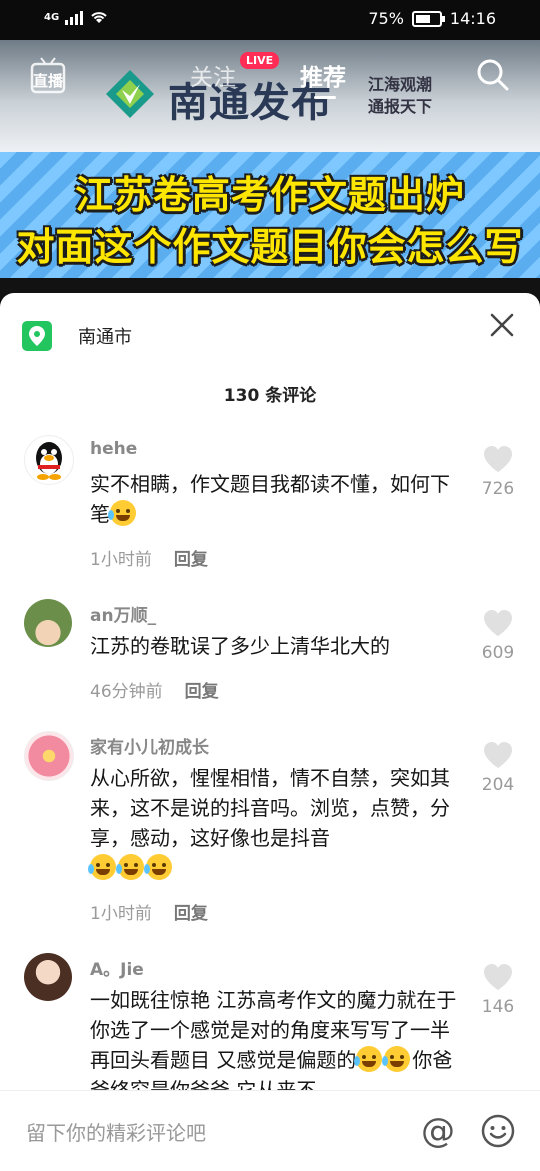 Image resolution: width=540 pixels, height=1171 pixels. What do you see at coordinates (37, 336) in the screenshot?
I see `location-pin-icon` at bounding box center [37, 336].